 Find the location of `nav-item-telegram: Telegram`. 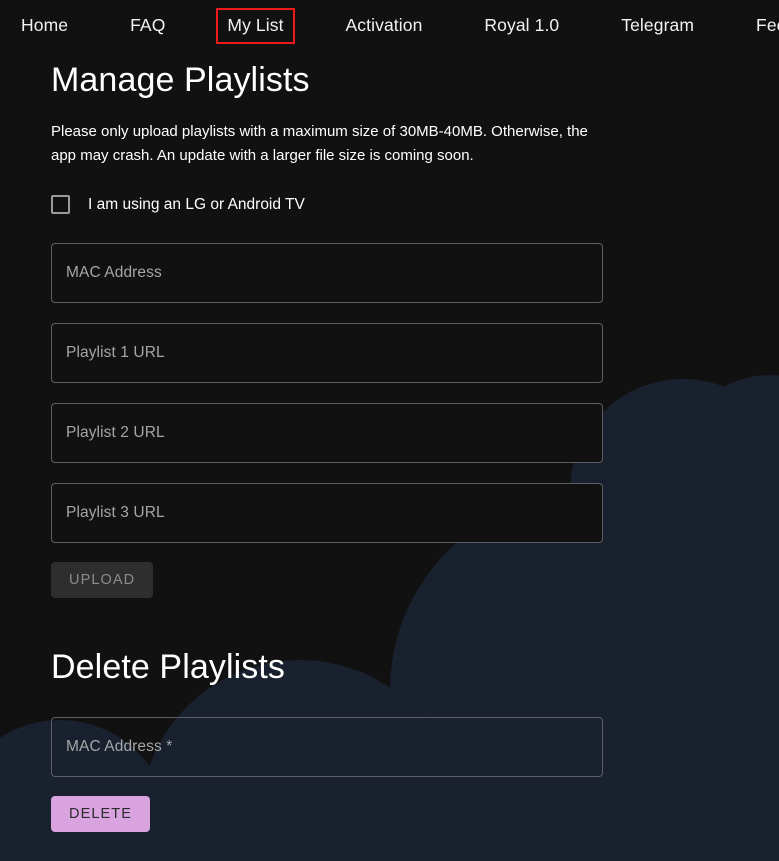

nav-item-telegram: Telegram is located at coordinates (657, 26).